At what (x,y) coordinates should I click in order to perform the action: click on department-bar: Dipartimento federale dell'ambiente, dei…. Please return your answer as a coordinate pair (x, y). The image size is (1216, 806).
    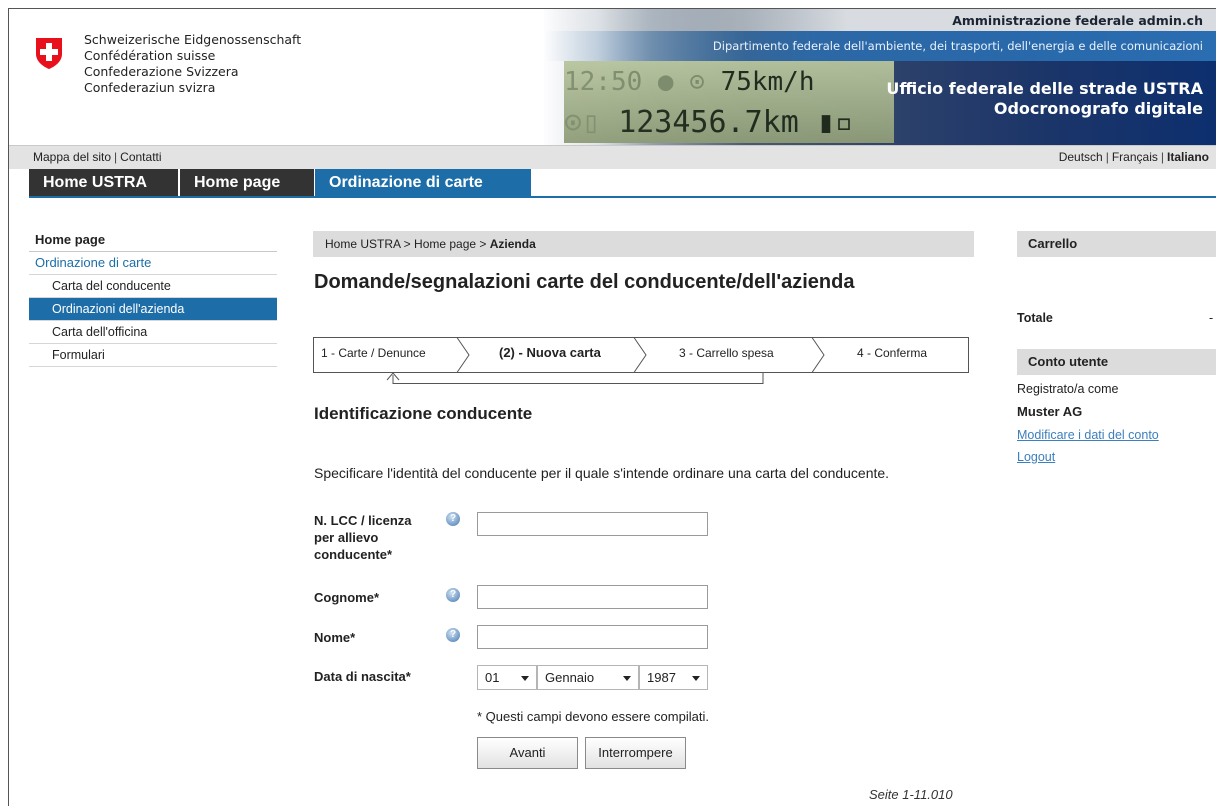
    Looking at the image, I should click on (880, 46).